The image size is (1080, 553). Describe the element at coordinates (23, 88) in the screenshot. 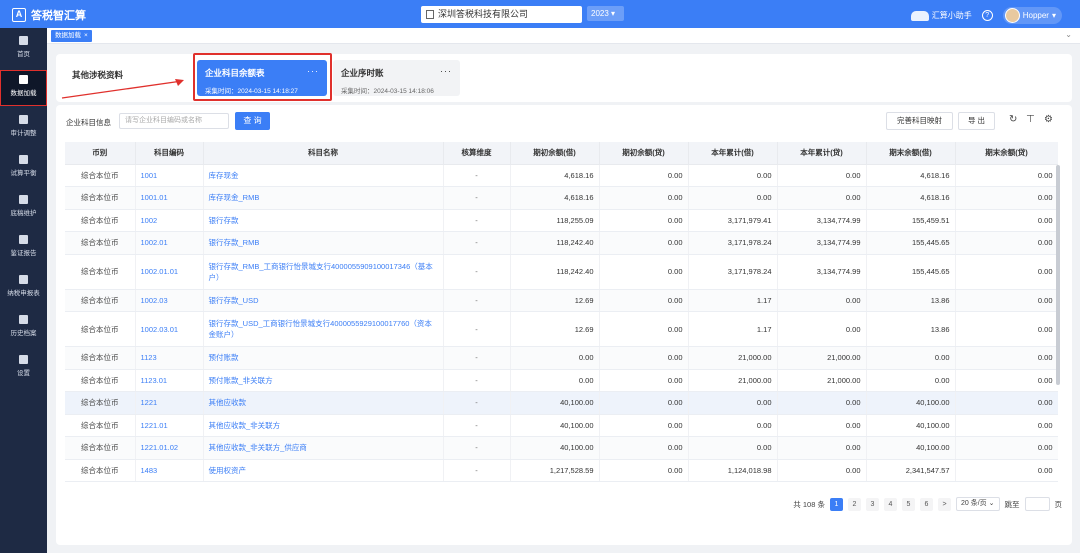

I see `sidebar-item-data-load: 数据加载` at that location.